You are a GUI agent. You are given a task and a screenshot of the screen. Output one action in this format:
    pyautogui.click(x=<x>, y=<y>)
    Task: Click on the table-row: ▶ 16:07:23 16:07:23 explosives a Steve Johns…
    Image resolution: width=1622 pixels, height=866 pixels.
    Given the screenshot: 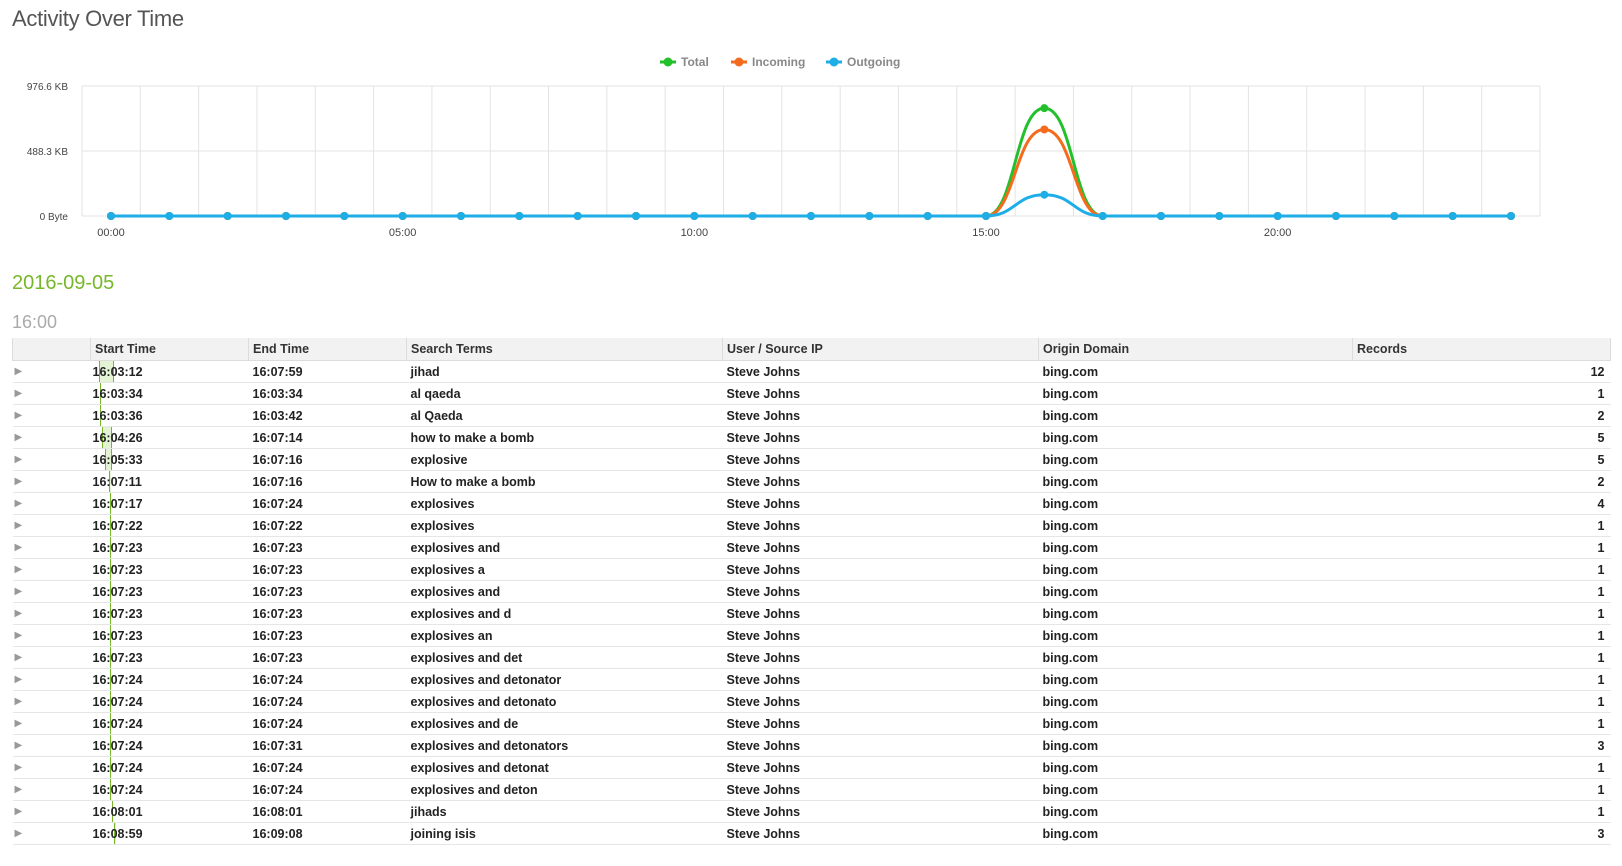 What is the action you would take?
    pyautogui.click(x=811, y=569)
    